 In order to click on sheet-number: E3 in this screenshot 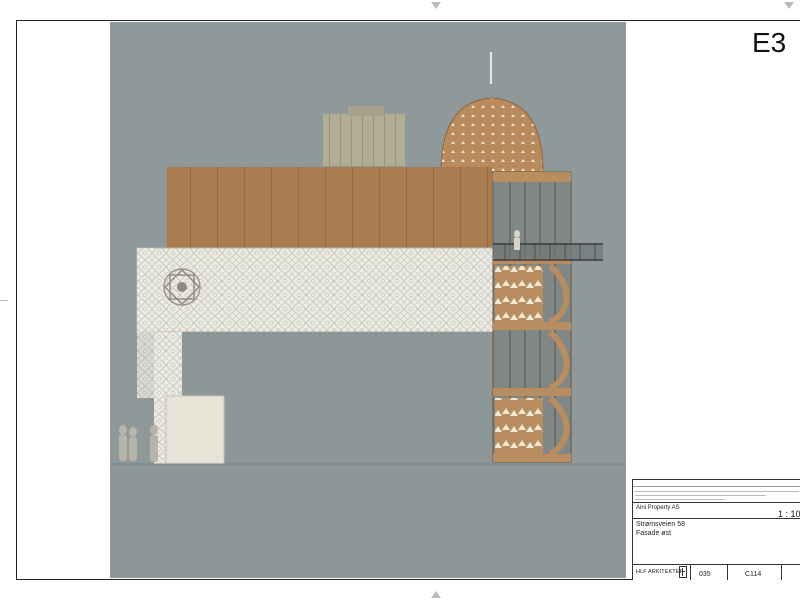, I will do `click(769, 42)`.